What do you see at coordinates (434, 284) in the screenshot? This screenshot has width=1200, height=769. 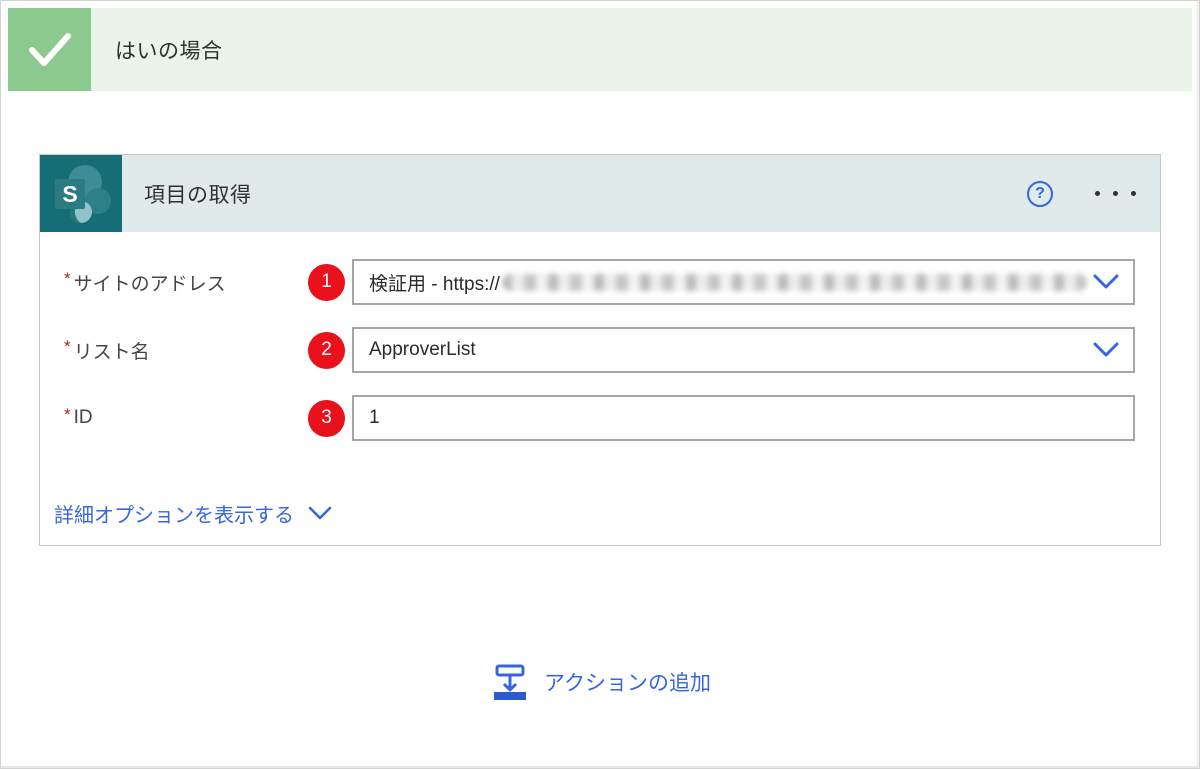 I see `input-value: 検証用 - https://` at bounding box center [434, 284].